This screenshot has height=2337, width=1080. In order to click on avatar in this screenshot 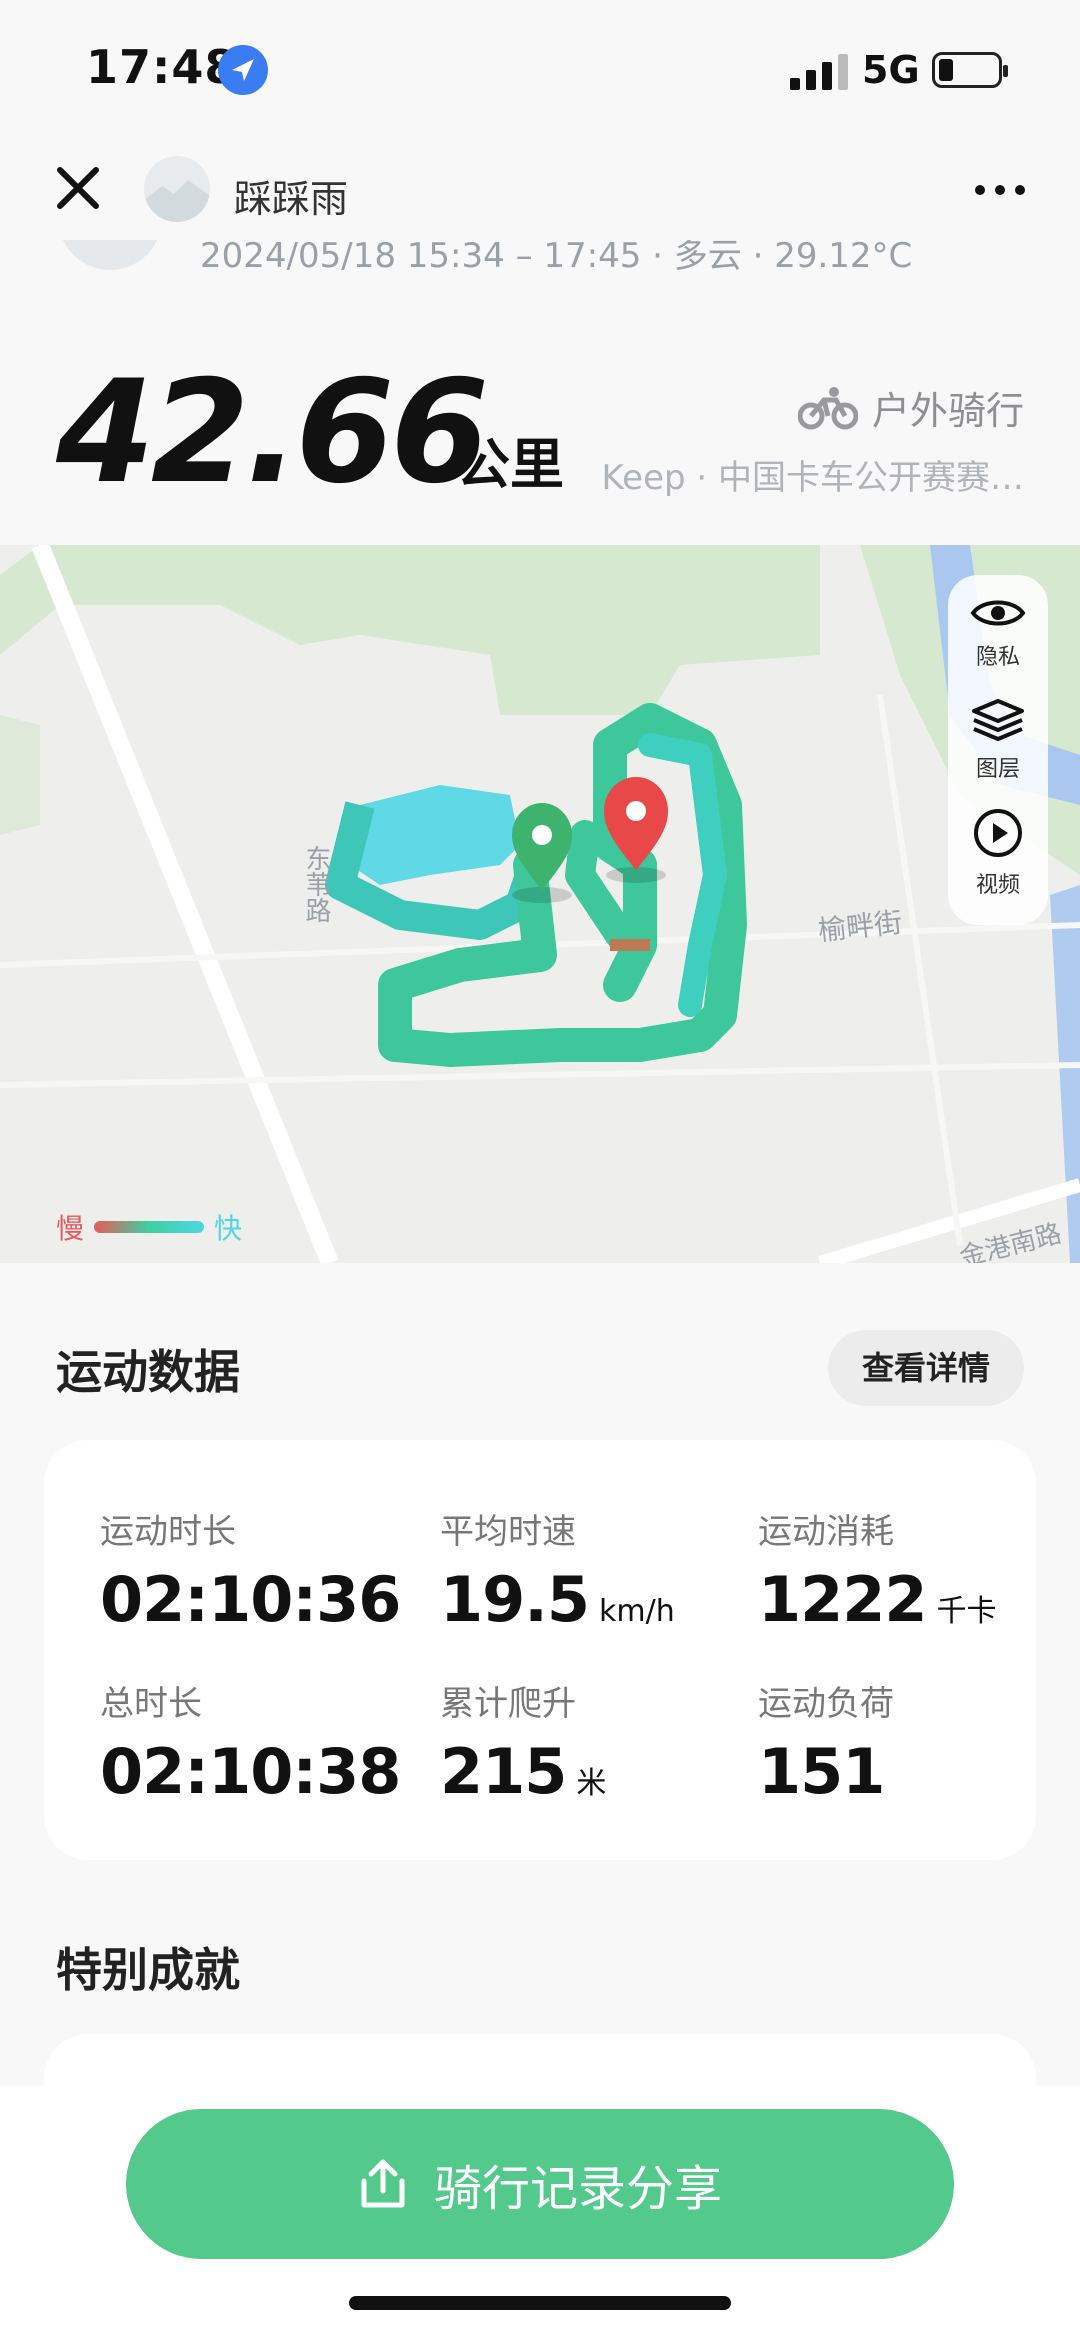, I will do `click(177, 189)`.